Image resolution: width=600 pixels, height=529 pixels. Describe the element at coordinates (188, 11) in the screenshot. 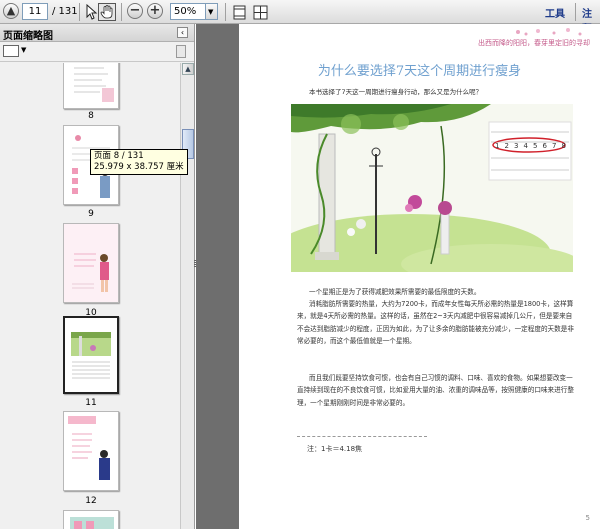

I see `zoom-level-field: 50%` at that location.